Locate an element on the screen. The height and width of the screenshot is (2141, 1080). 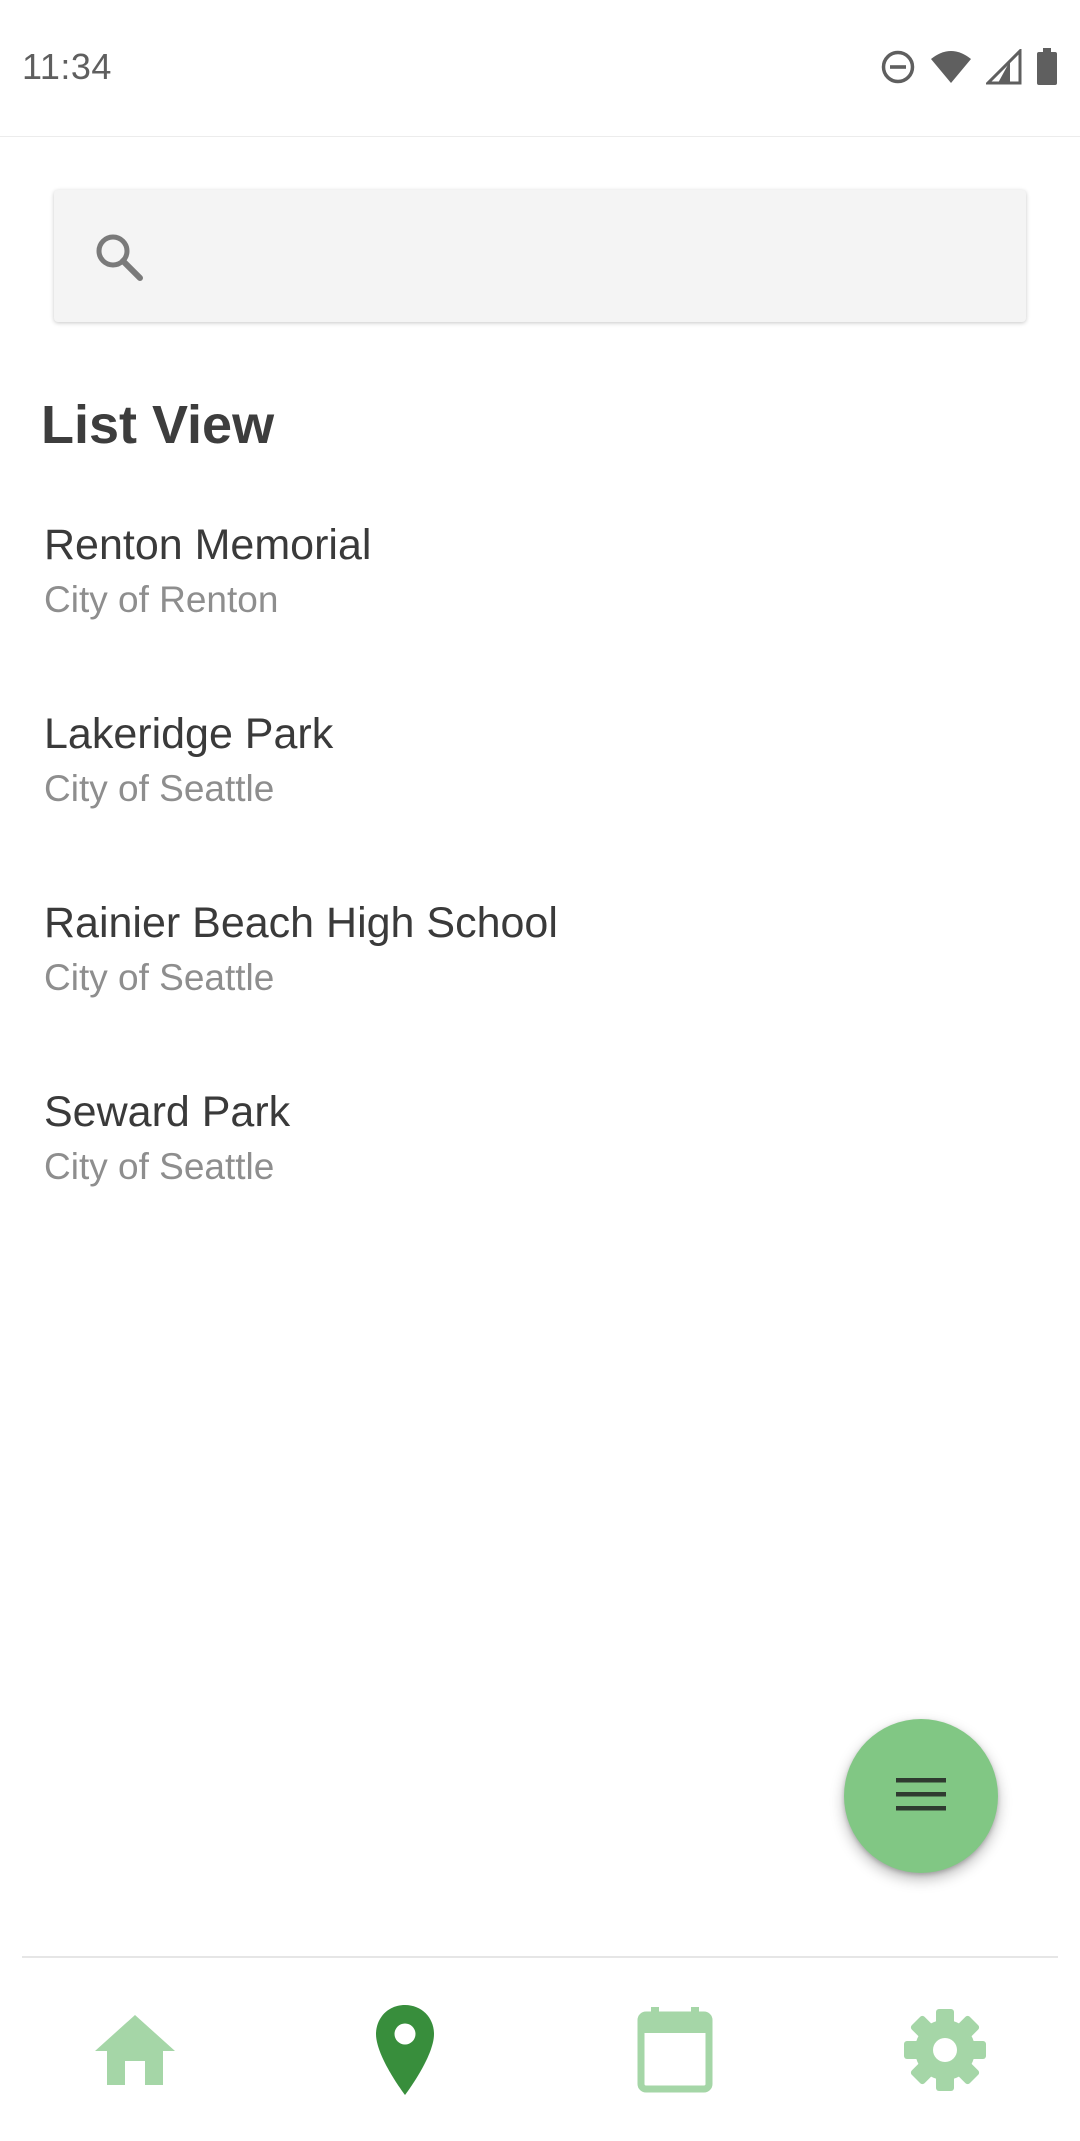
nav-item-calendar is located at coordinates (675, 2049).